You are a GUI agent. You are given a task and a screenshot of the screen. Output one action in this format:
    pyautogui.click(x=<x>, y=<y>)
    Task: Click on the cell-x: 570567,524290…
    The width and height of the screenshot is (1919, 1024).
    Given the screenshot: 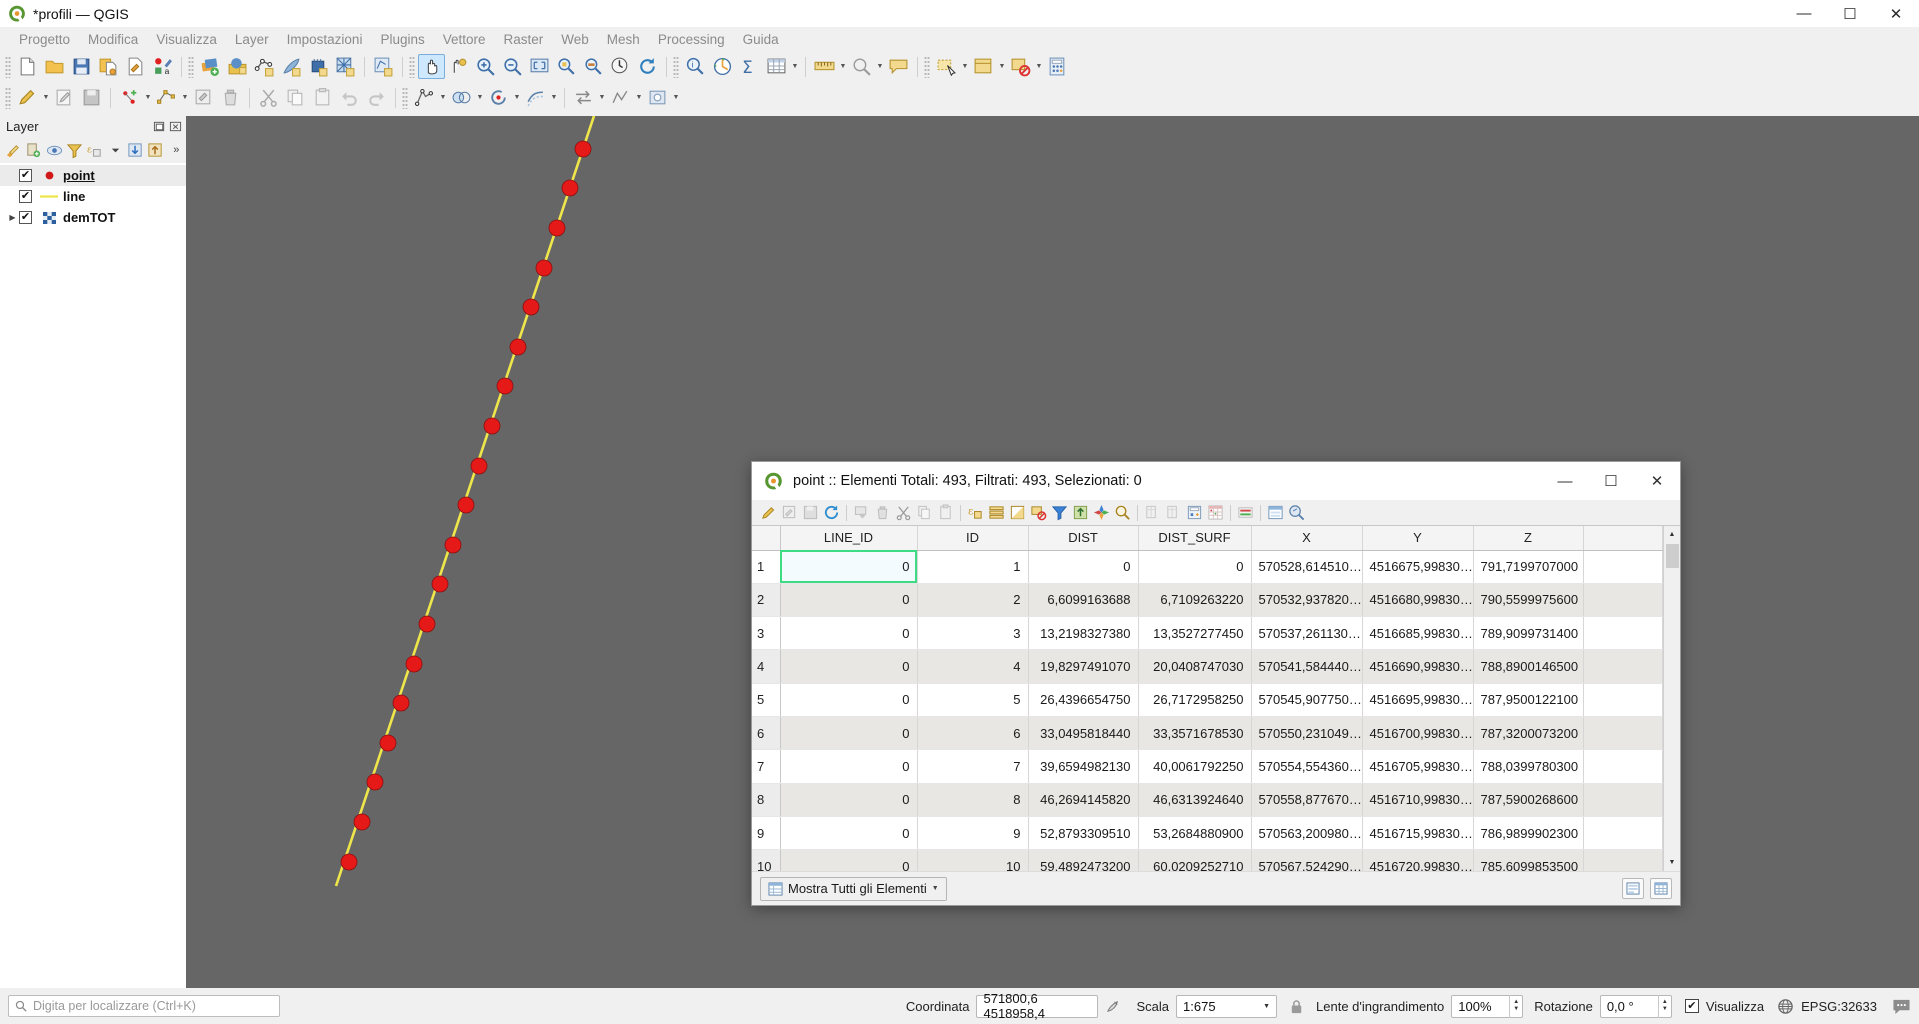 What is the action you would take?
    pyautogui.click(x=1307, y=860)
    